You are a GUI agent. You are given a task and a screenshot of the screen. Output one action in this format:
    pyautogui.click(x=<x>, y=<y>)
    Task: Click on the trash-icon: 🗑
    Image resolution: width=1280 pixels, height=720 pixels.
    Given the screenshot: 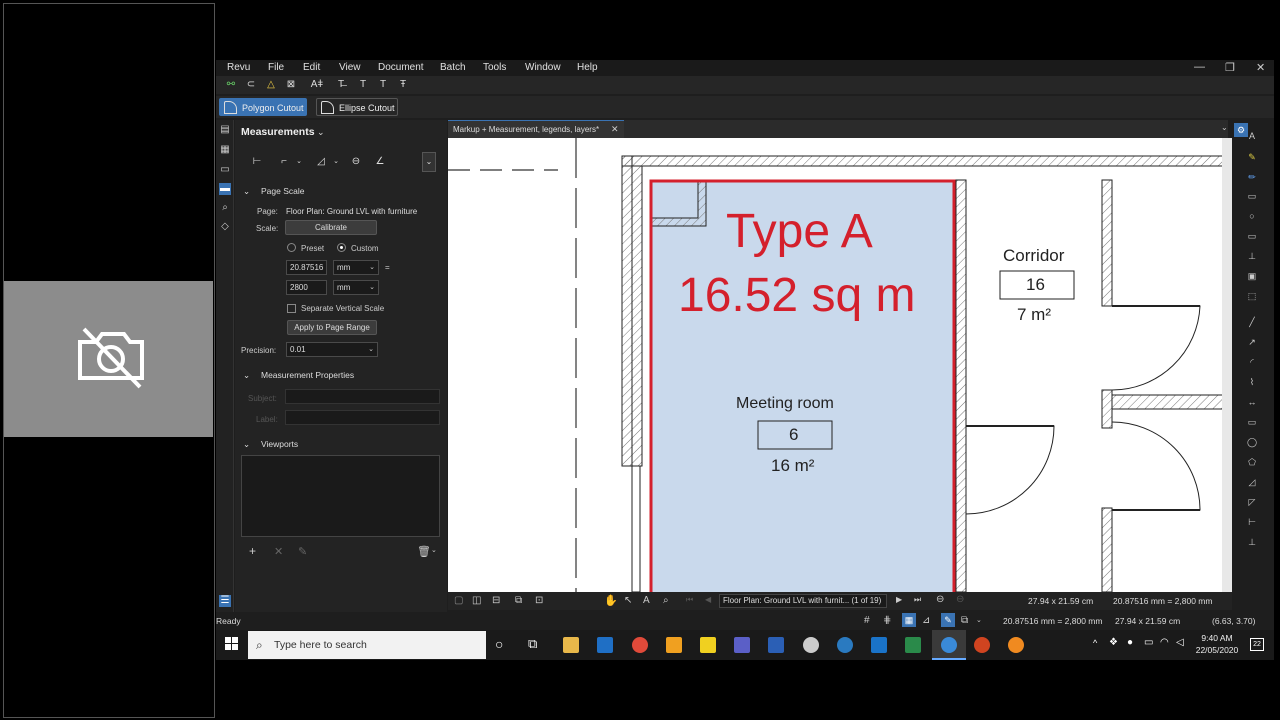 What is the action you would take?
    pyautogui.click(x=424, y=551)
    